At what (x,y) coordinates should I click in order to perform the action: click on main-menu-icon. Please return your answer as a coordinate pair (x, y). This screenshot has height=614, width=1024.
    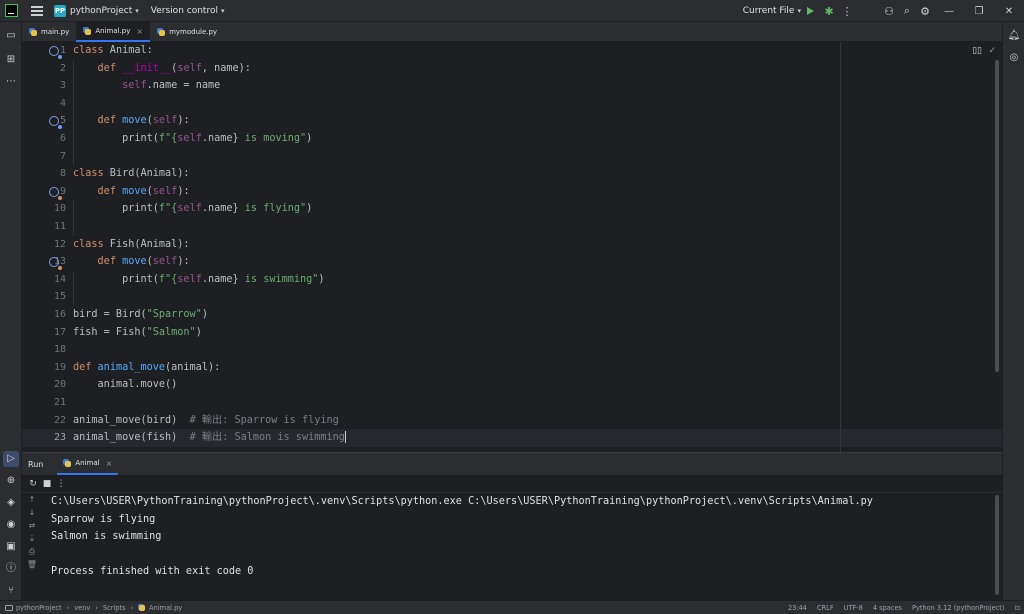
    Looking at the image, I should click on (37, 10).